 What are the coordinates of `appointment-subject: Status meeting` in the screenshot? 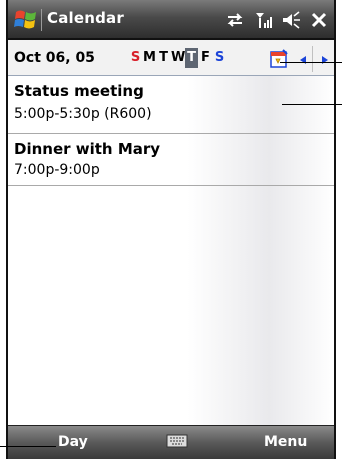 It's located at (79, 91).